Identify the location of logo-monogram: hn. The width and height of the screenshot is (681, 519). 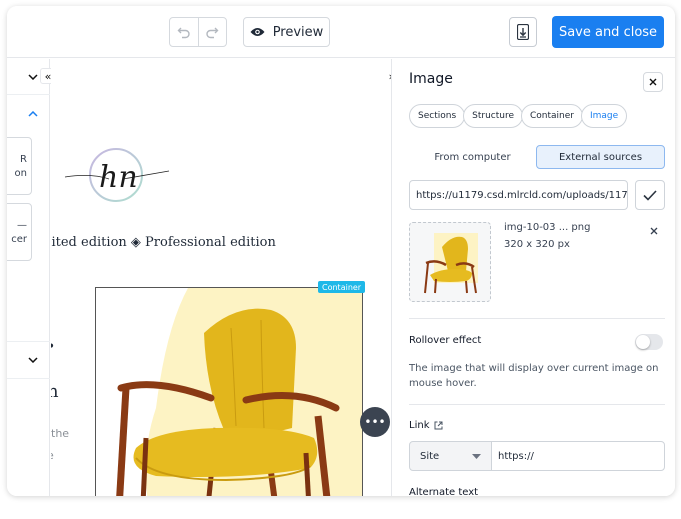
(118, 177).